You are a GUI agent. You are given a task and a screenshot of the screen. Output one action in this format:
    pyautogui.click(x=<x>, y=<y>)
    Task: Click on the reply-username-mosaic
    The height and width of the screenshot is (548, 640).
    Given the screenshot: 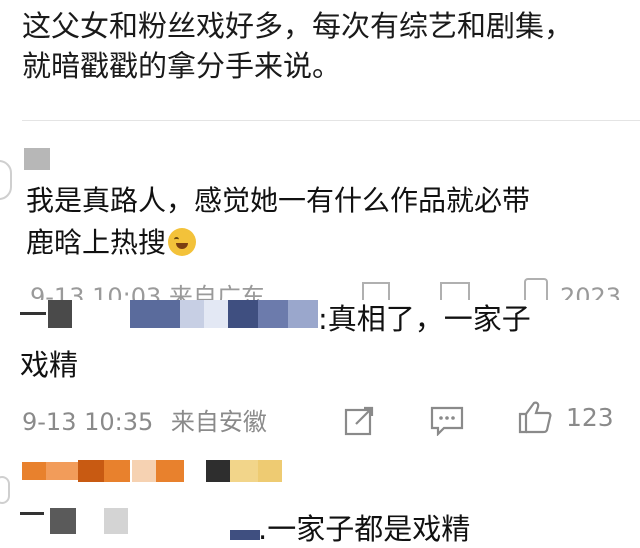 What is the action you would take?
    pyautogui.click(x=32, y=513)
    